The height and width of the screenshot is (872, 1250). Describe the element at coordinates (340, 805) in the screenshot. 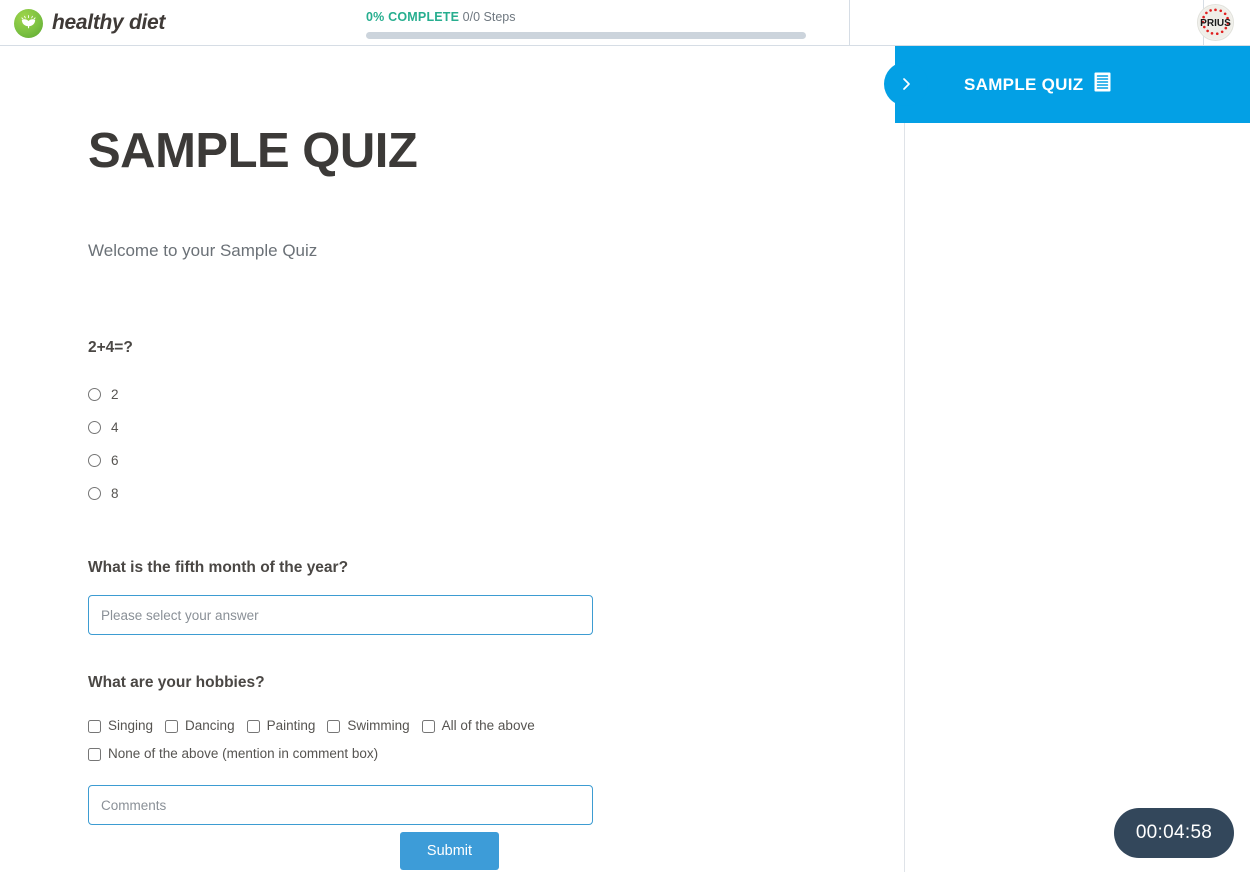

I see `comments-input` at that location.